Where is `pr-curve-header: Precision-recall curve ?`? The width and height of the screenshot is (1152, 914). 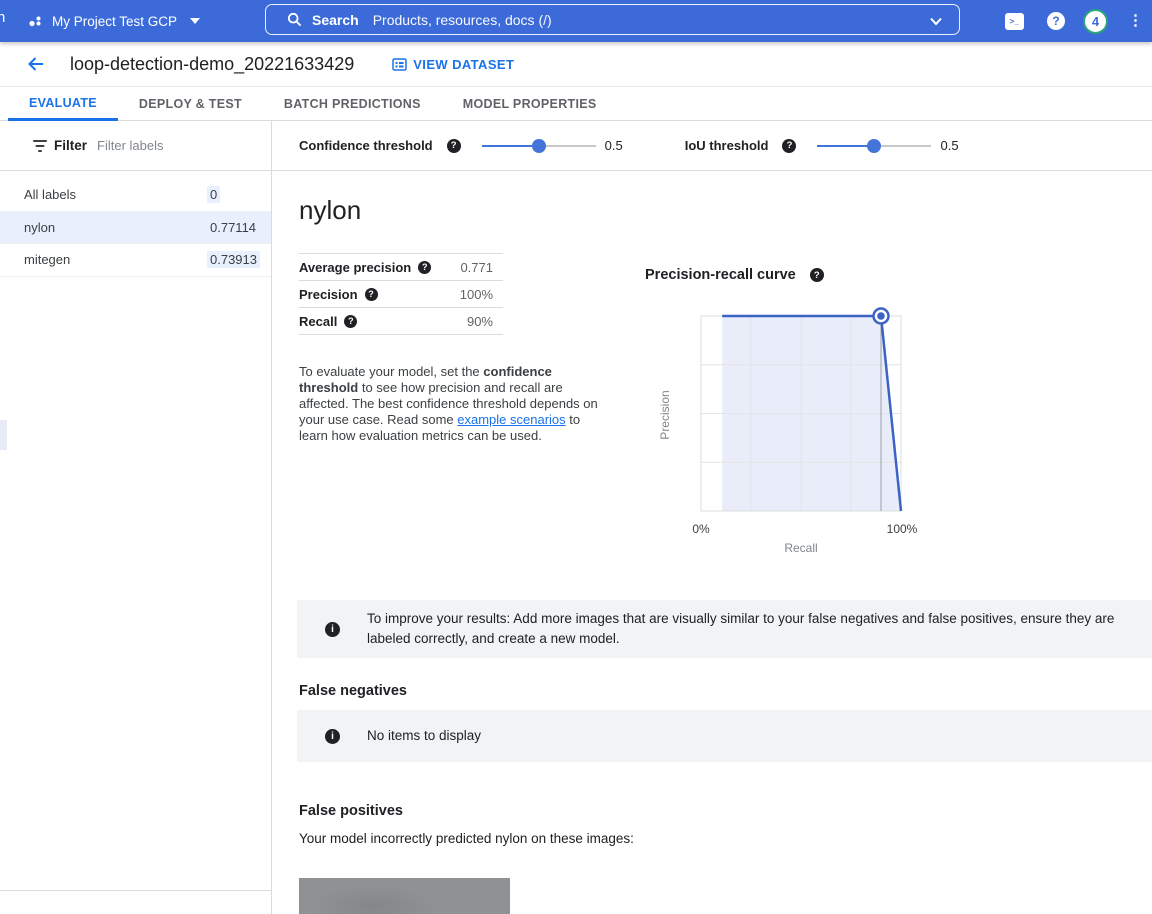
pr-curve-header: Precision-recall curve ? is located at coordinates (734, 275).